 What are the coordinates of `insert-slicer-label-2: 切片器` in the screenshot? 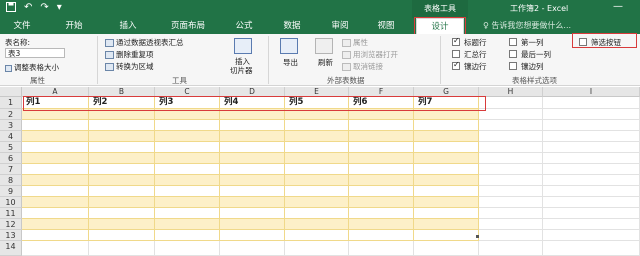 It's located at (241, 70).